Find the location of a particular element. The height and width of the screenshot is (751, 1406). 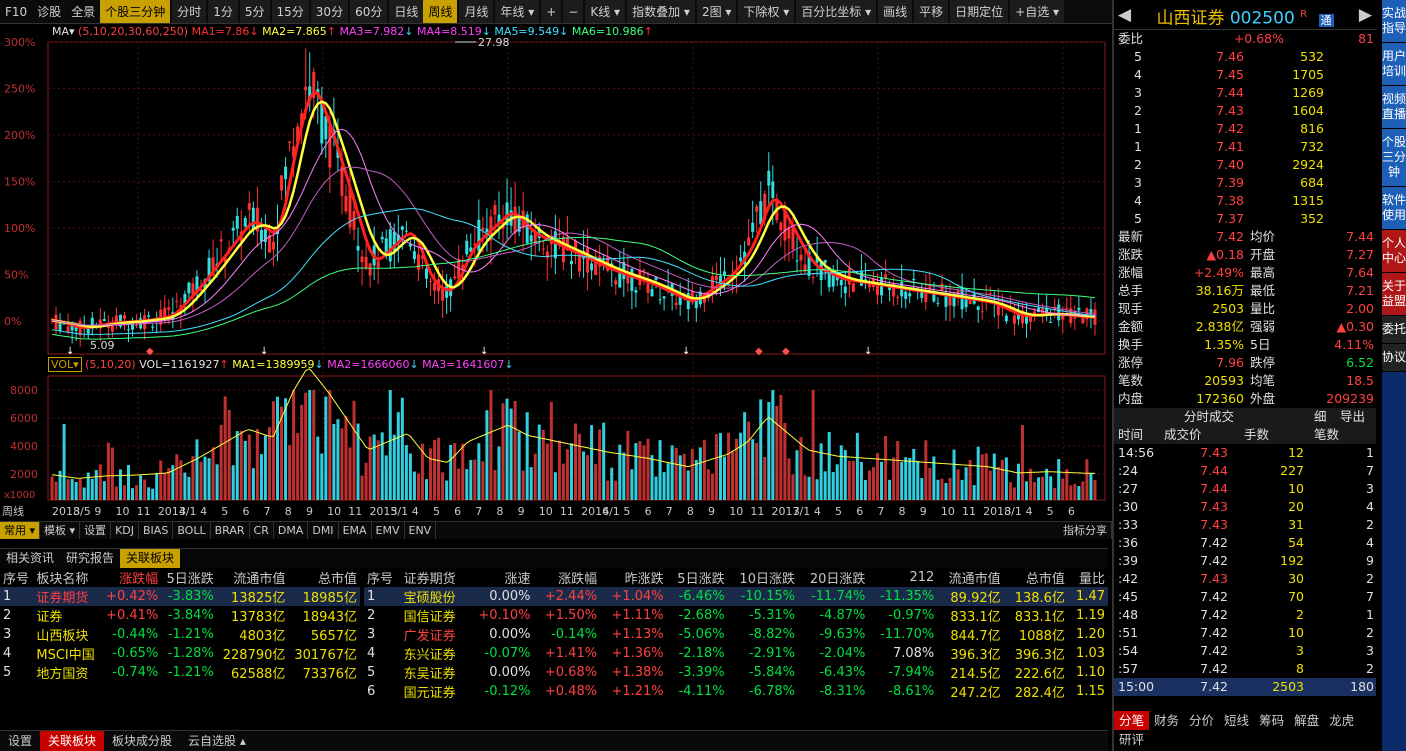

sidebar-item-8: 协议 is located at coordinates (1394, 358).